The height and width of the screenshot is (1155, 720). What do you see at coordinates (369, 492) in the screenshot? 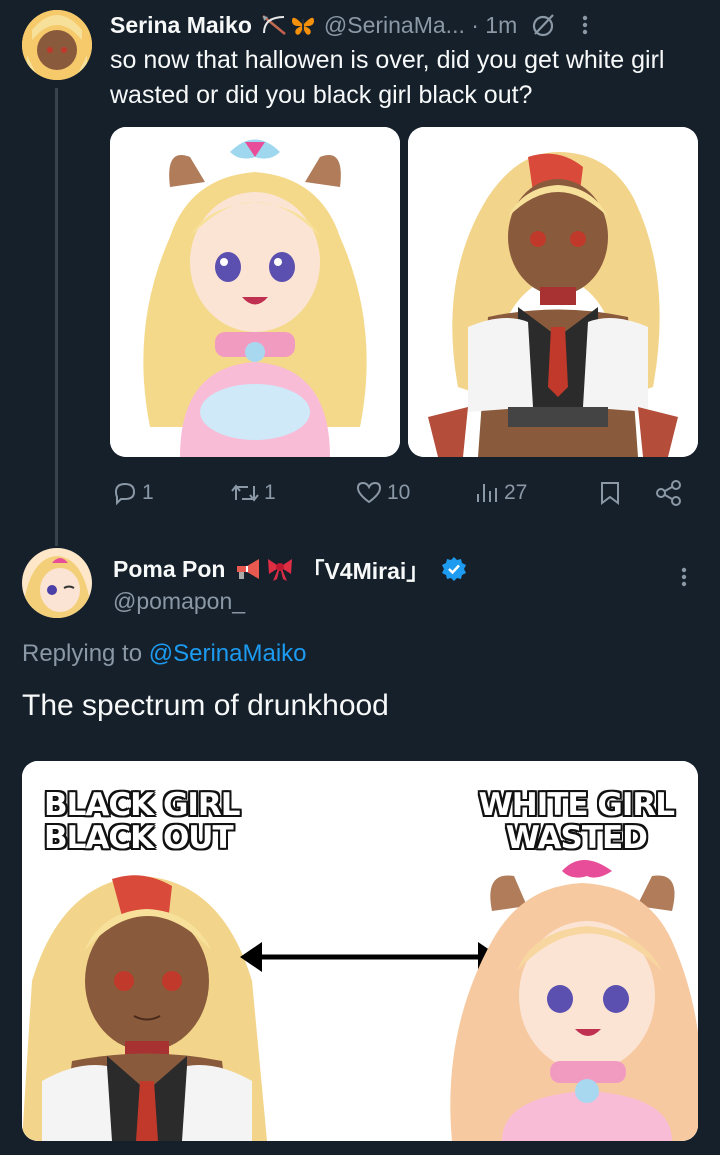
I see `heart-icon` at bounding box center [369, 492].